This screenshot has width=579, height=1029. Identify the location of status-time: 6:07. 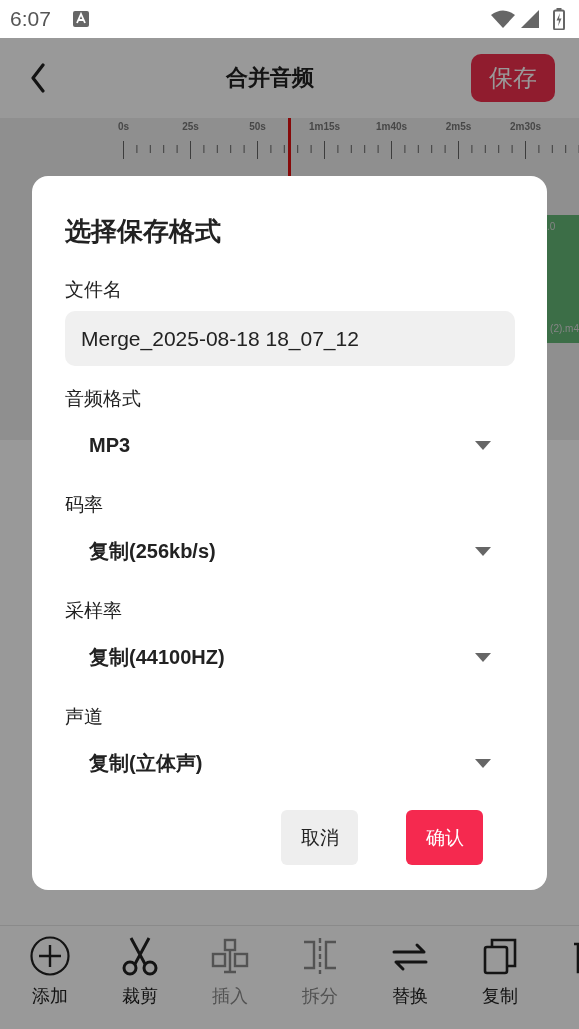
(30, 19).